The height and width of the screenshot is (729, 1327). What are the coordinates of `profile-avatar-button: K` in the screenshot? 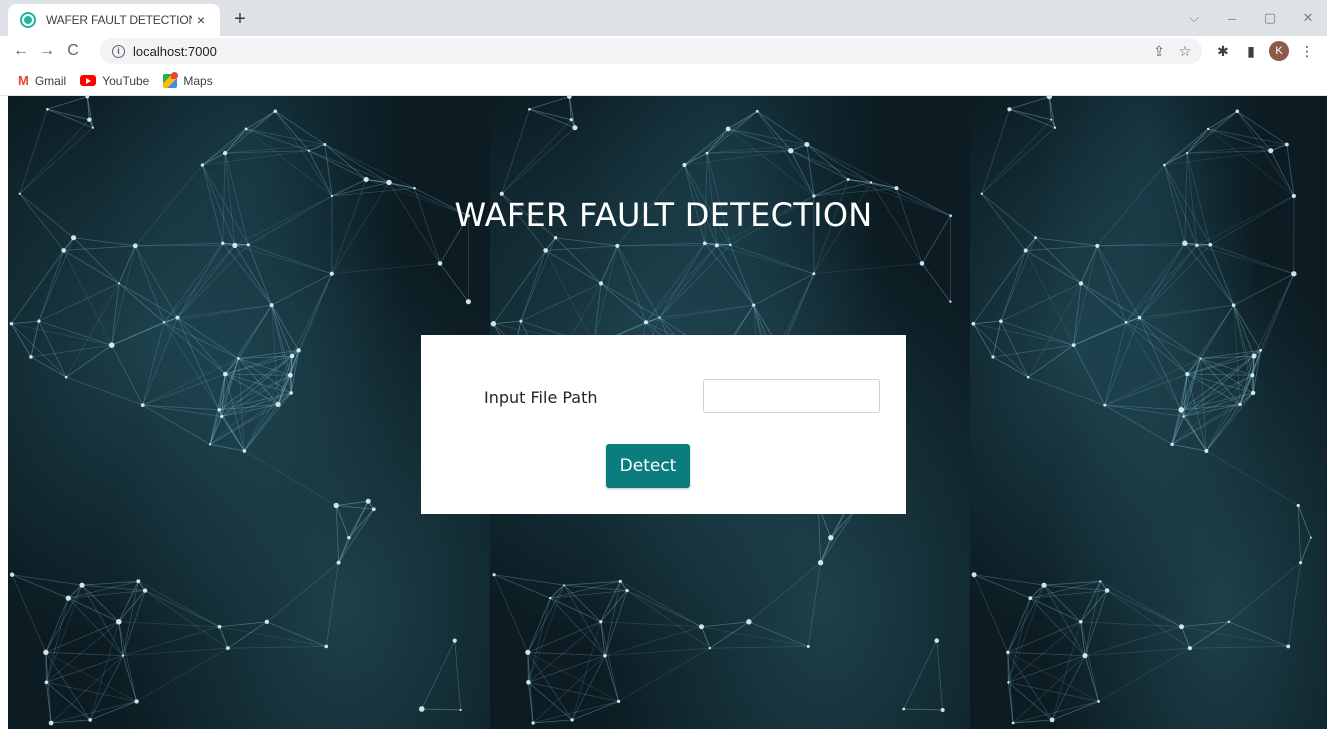 It's located at (1279, 51).